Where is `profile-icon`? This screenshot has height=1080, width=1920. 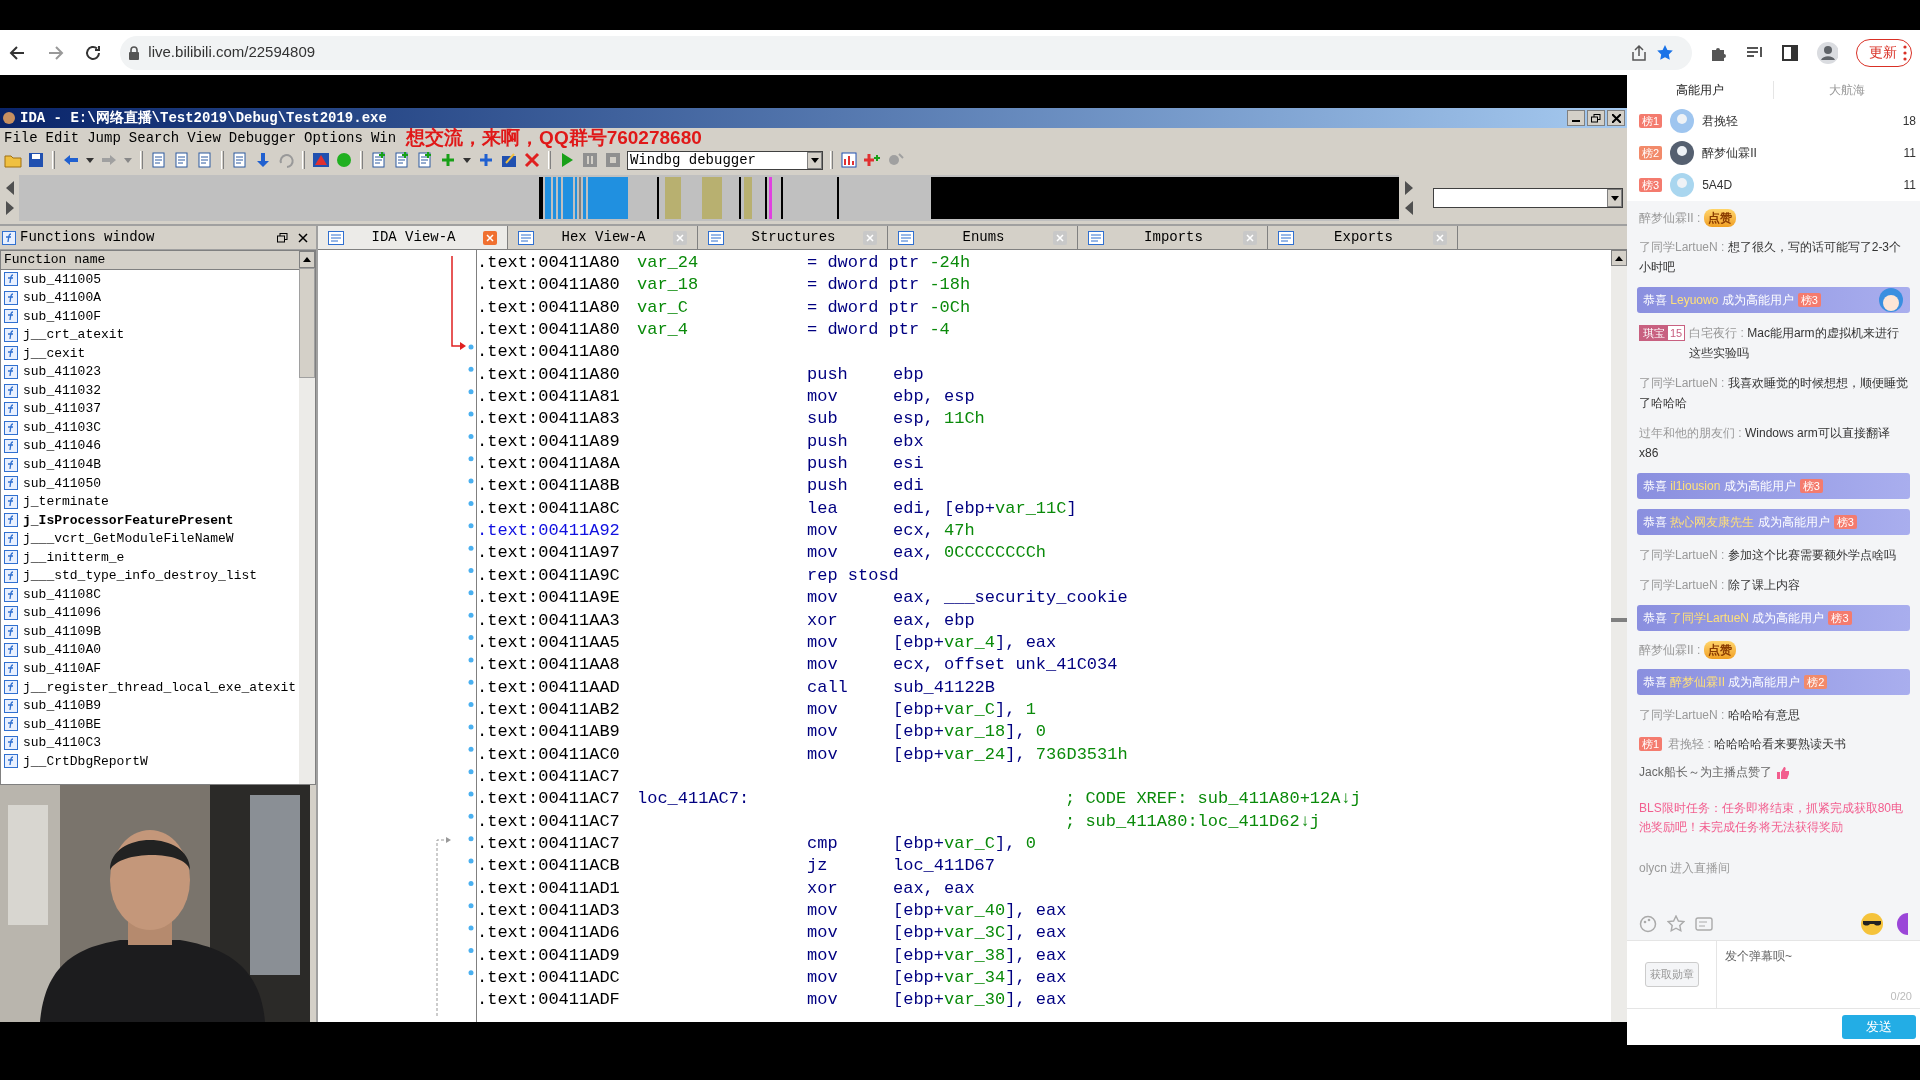 profile-icon is located at coordinates (1827, 52).